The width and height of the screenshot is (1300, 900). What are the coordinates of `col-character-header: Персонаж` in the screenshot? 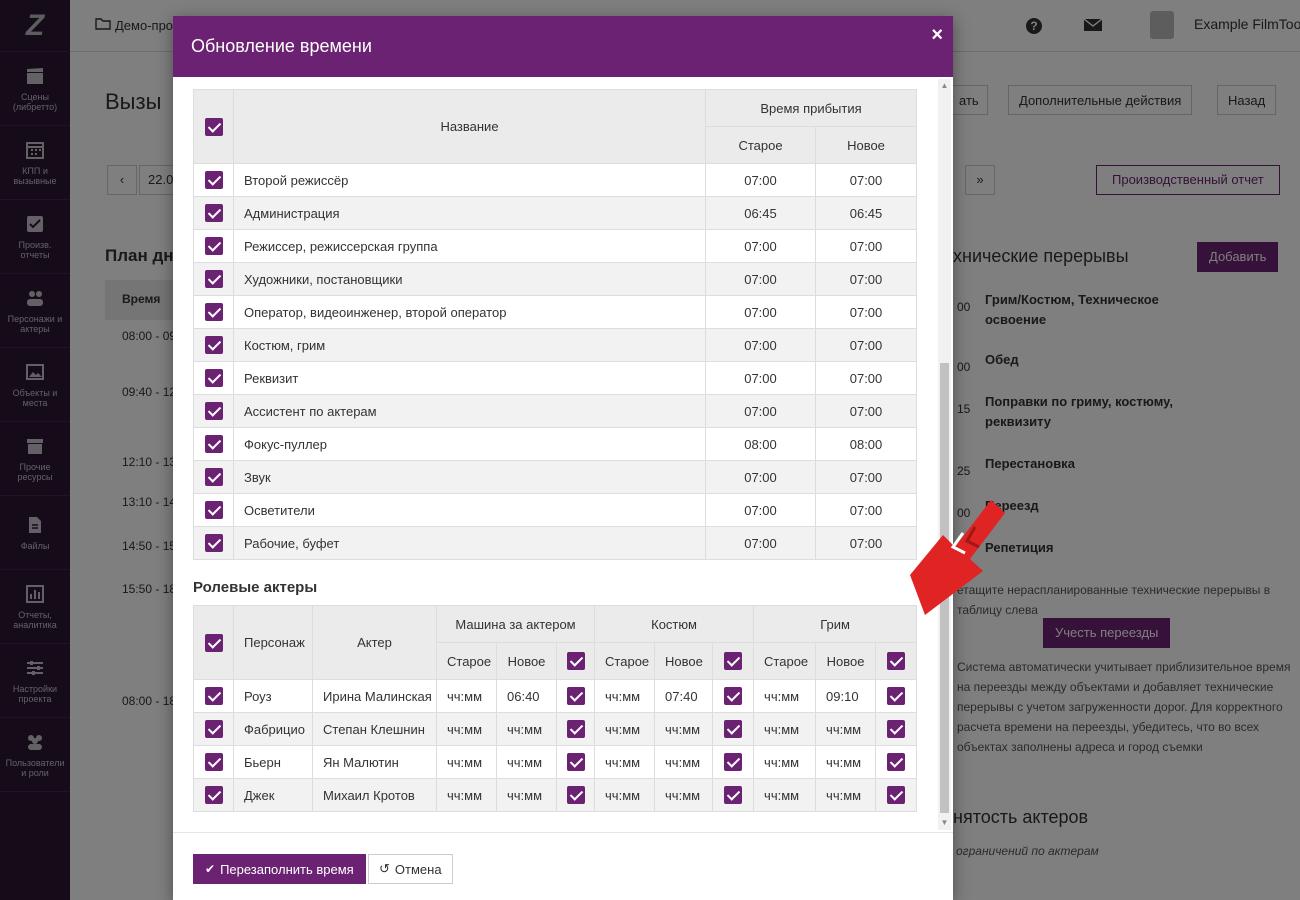 It's located at (273, 642).